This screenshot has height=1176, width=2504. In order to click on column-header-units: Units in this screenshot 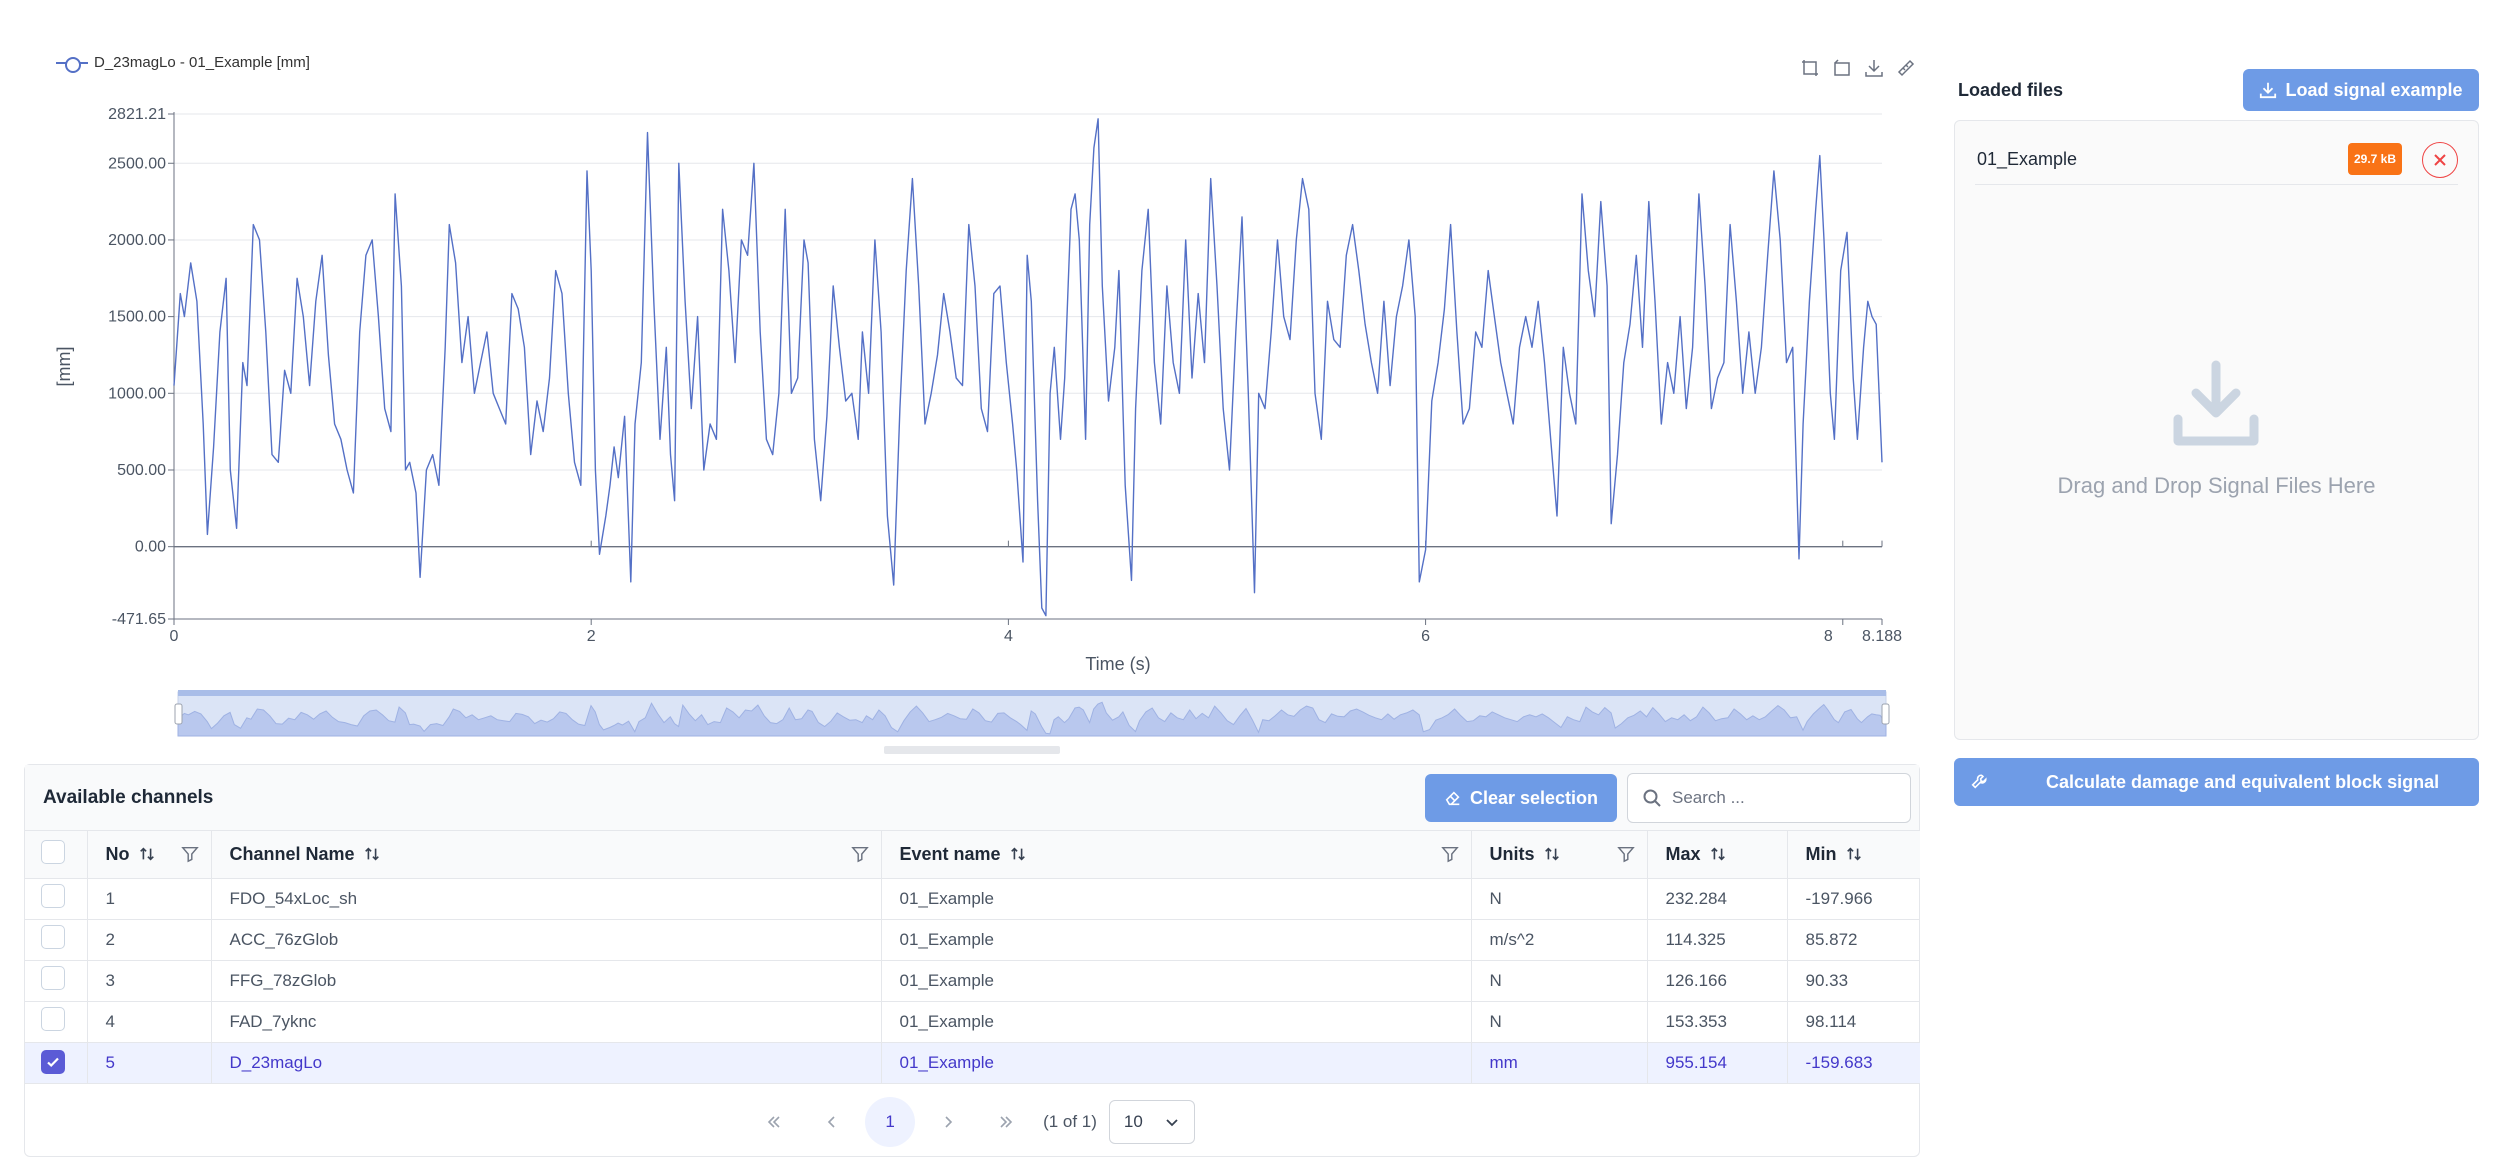, I will do `click(1559, 855)`.